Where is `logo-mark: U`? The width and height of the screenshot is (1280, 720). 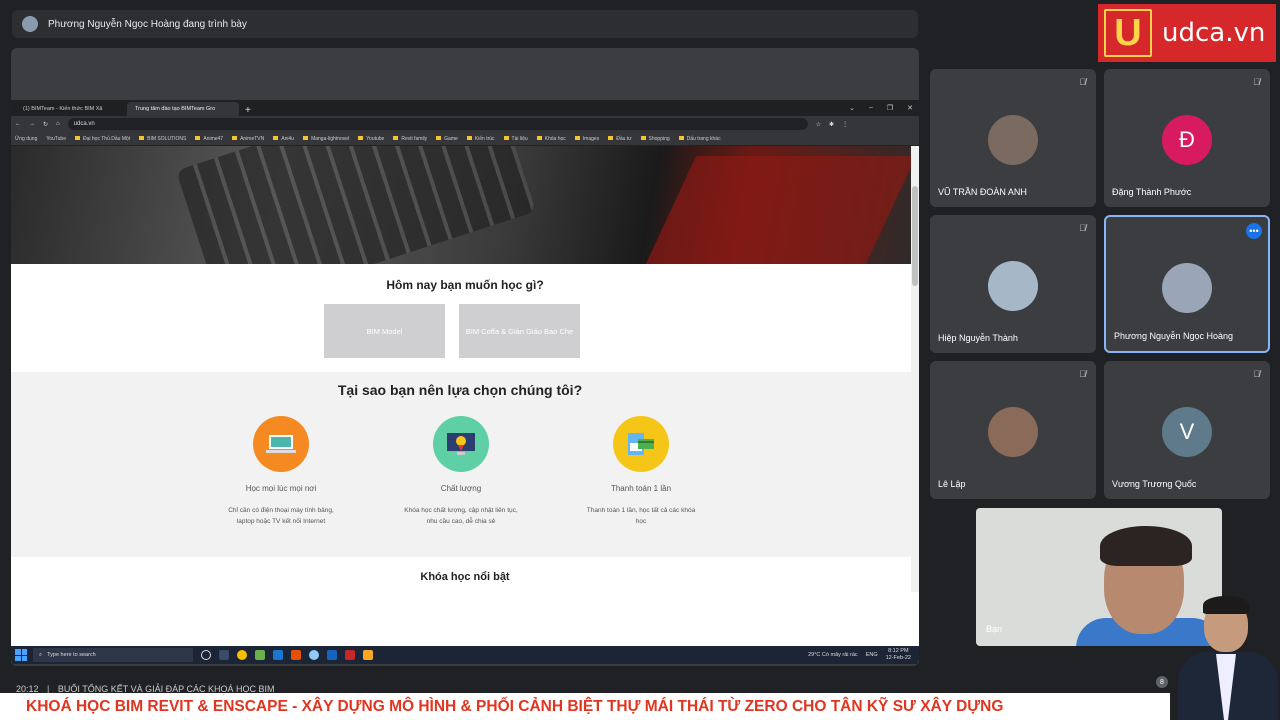
logo-mark: U is located at coordinates (1128, 33).